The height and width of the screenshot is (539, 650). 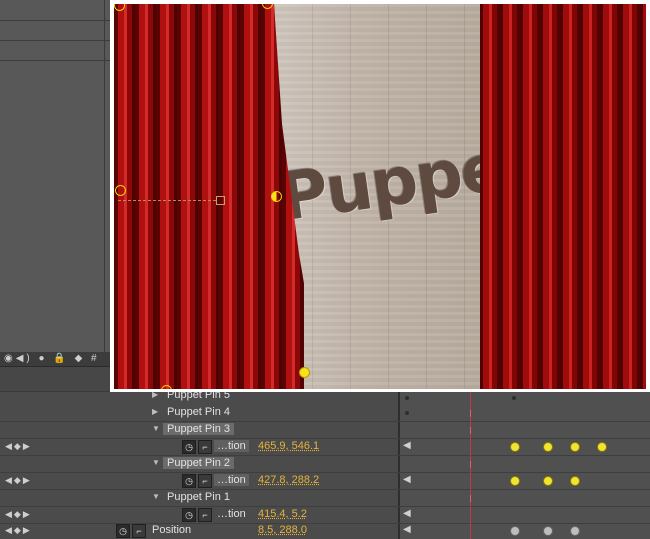 What do you see at coordinates (282, 514) in the screenshot?
I see `property-value: 415.4, 5.2` at bounding box center [282, 514].